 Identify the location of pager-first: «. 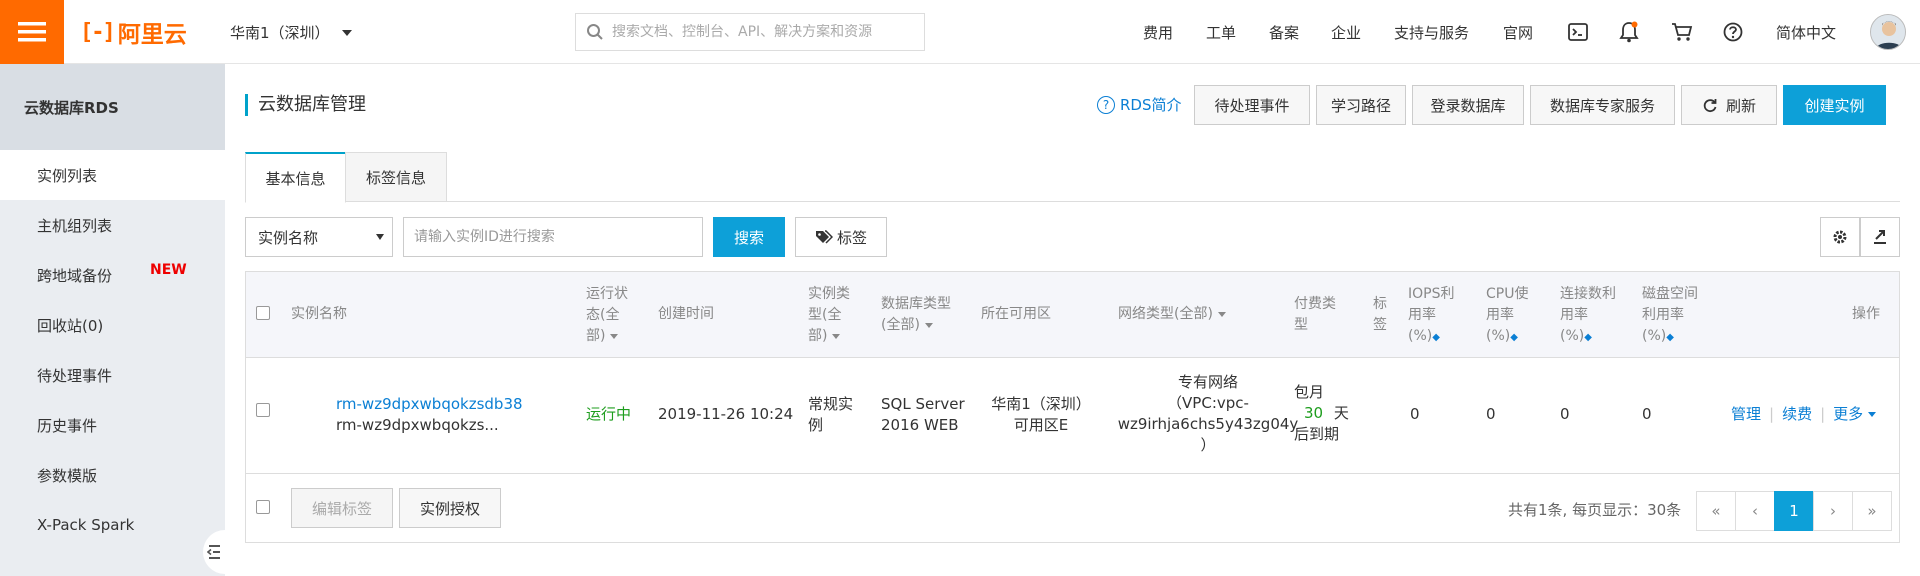
(1716, 511).